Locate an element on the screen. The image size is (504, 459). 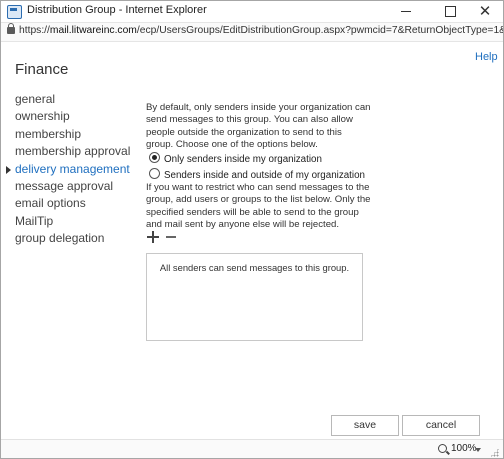
nav-item-label: ownership is located at coordinates (42, 116).